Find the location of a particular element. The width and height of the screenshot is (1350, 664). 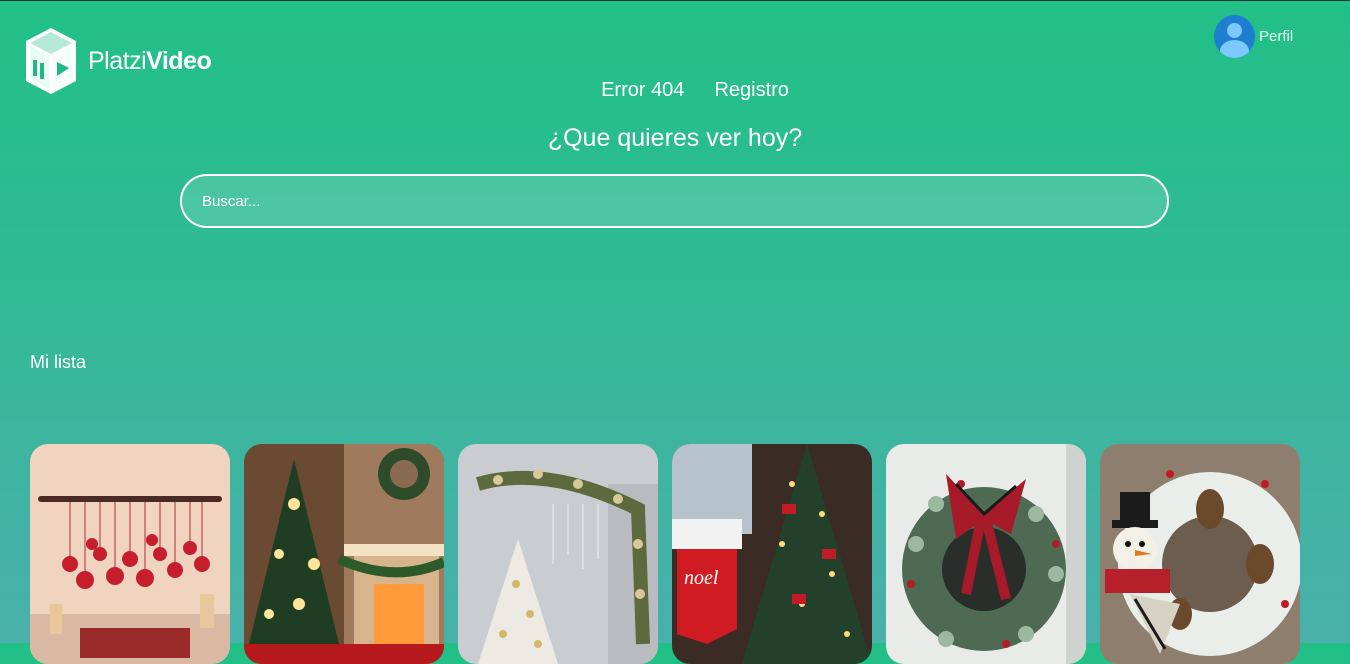

user-avatar-icon is located at coordinates (1234, 36).